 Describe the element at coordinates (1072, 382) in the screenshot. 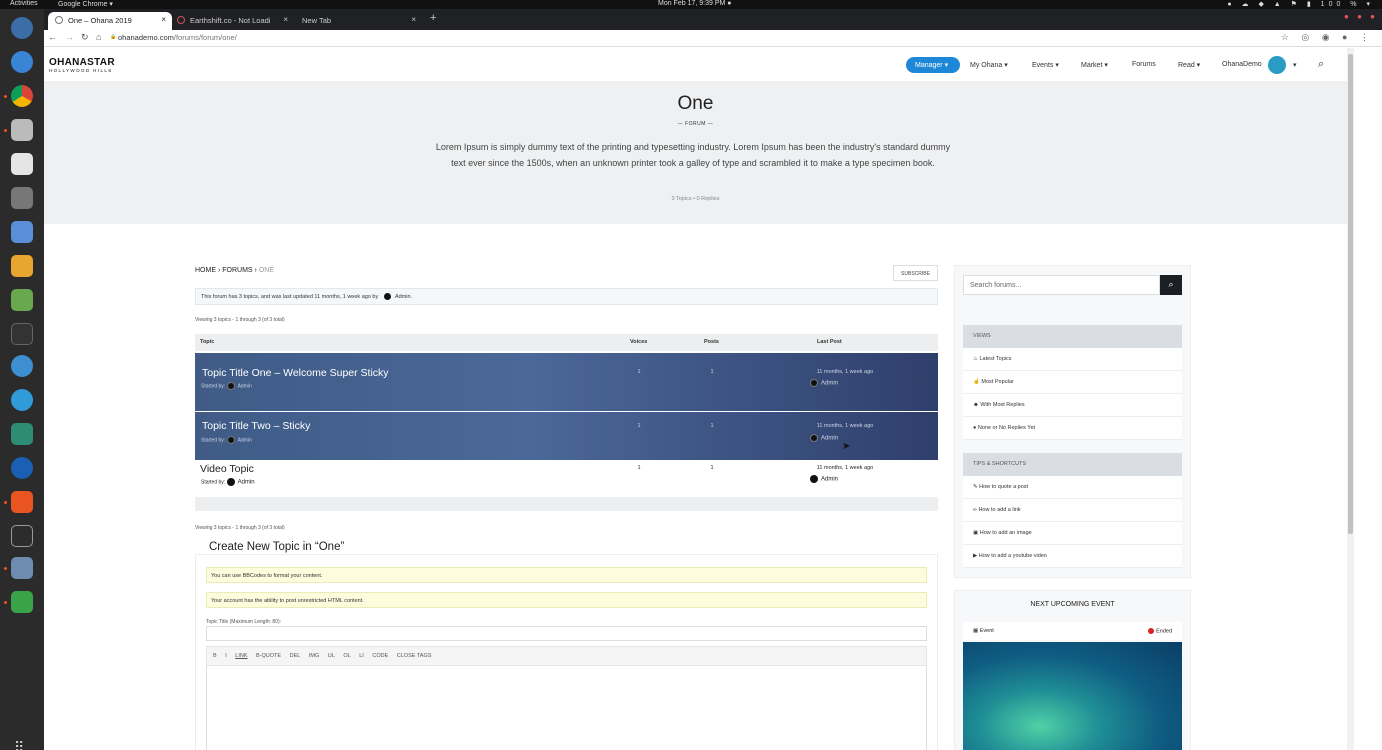

I see `view-most-popular: ☝ Most Popular` at that location.